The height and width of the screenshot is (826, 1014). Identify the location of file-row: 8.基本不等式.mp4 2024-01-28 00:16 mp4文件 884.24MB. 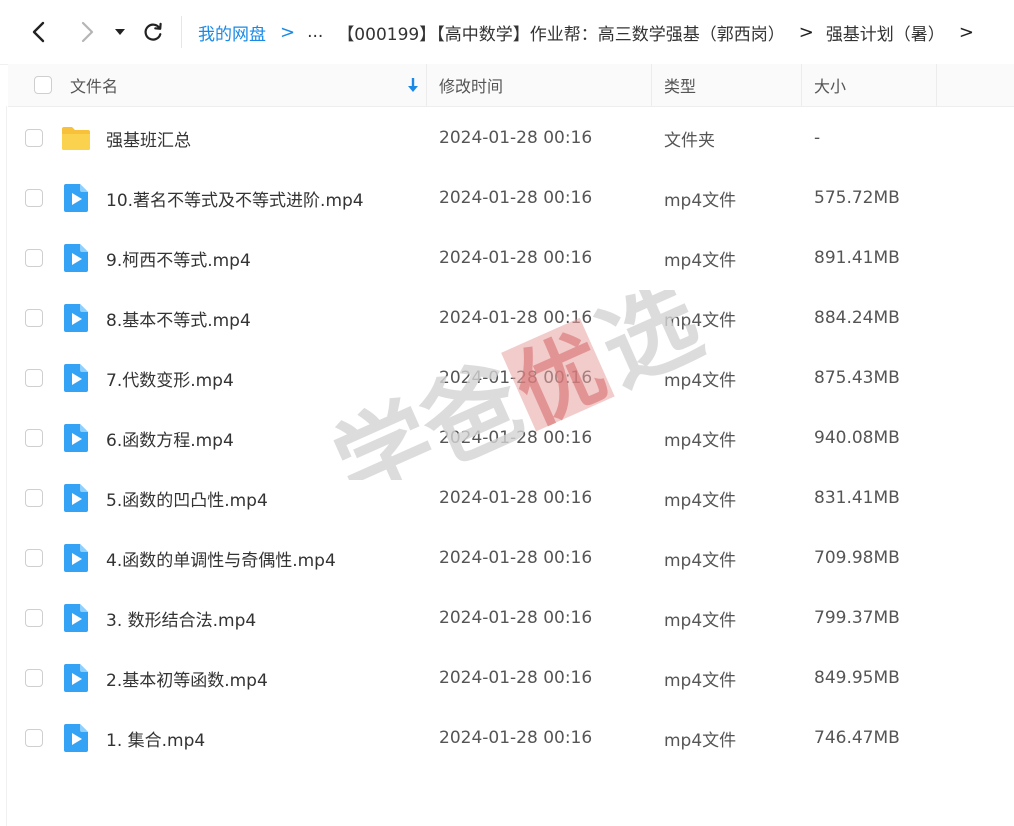
(511, 318).